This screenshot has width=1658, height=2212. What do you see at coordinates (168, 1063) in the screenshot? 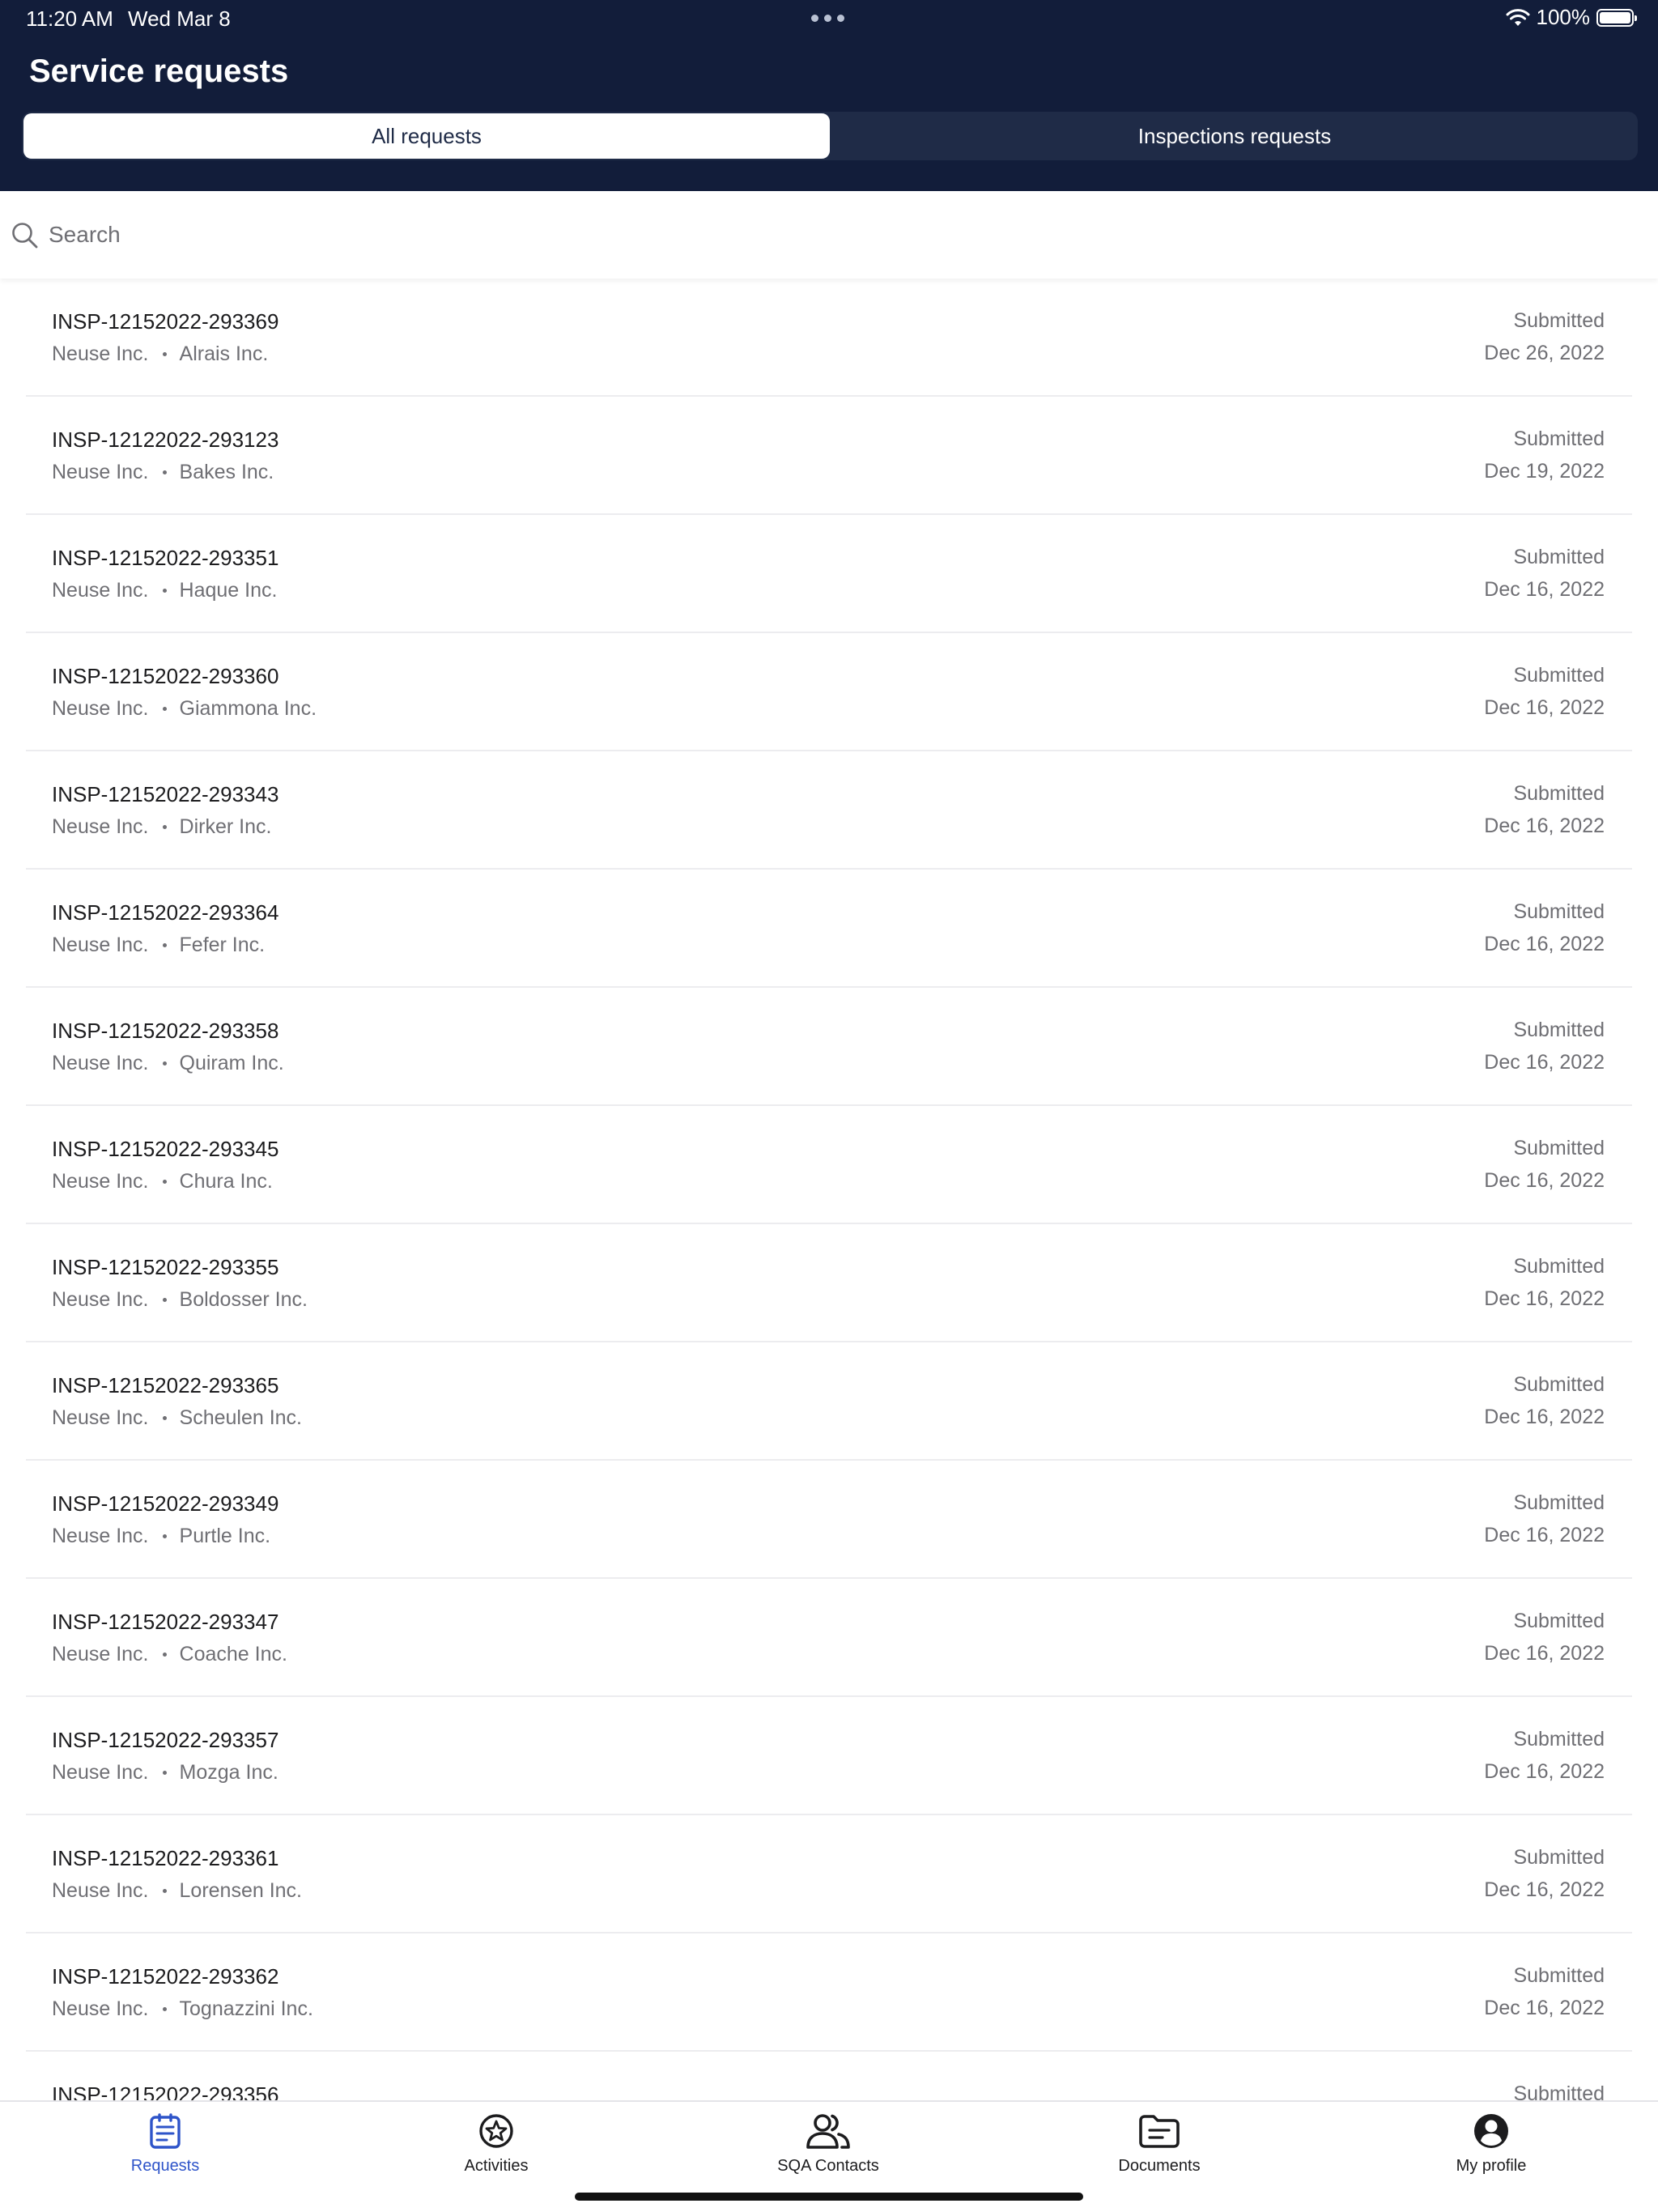
I see `request-parties: Neuse Inc. Quiram Inc.` at bounding box center [168, 1063].